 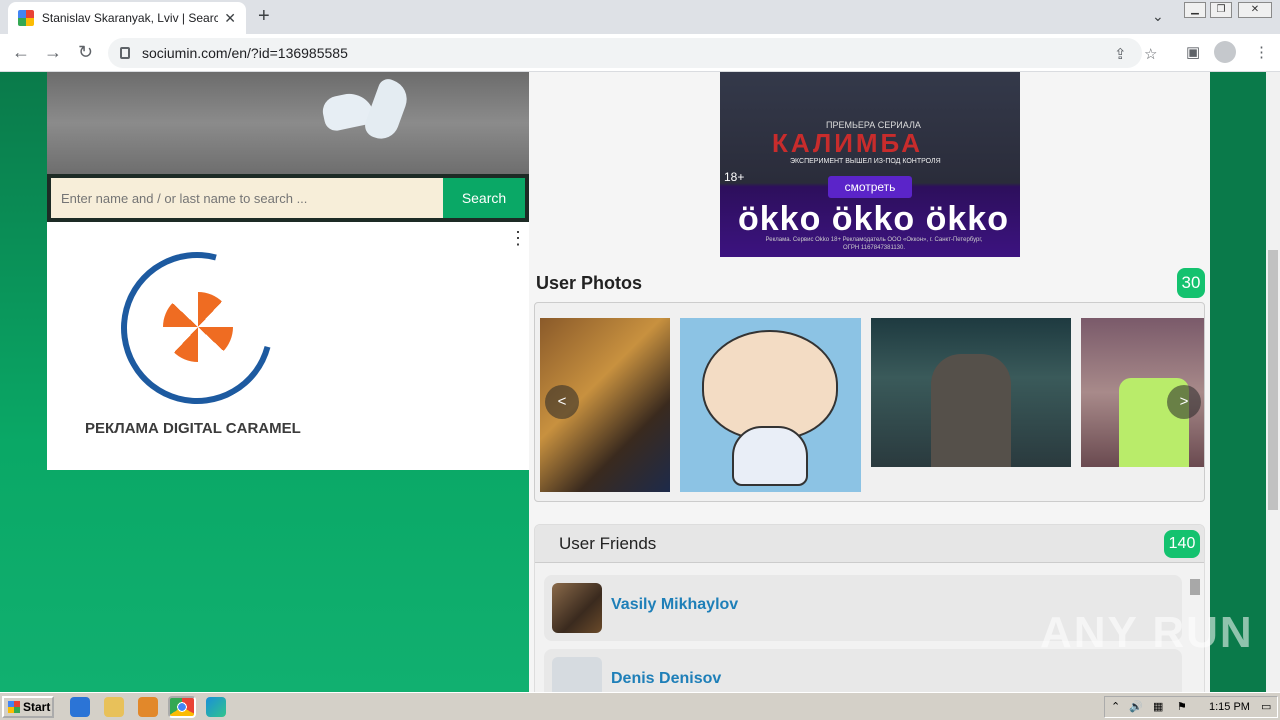 I want to click on tab-favicon-icon, so click(x=26, y=18).